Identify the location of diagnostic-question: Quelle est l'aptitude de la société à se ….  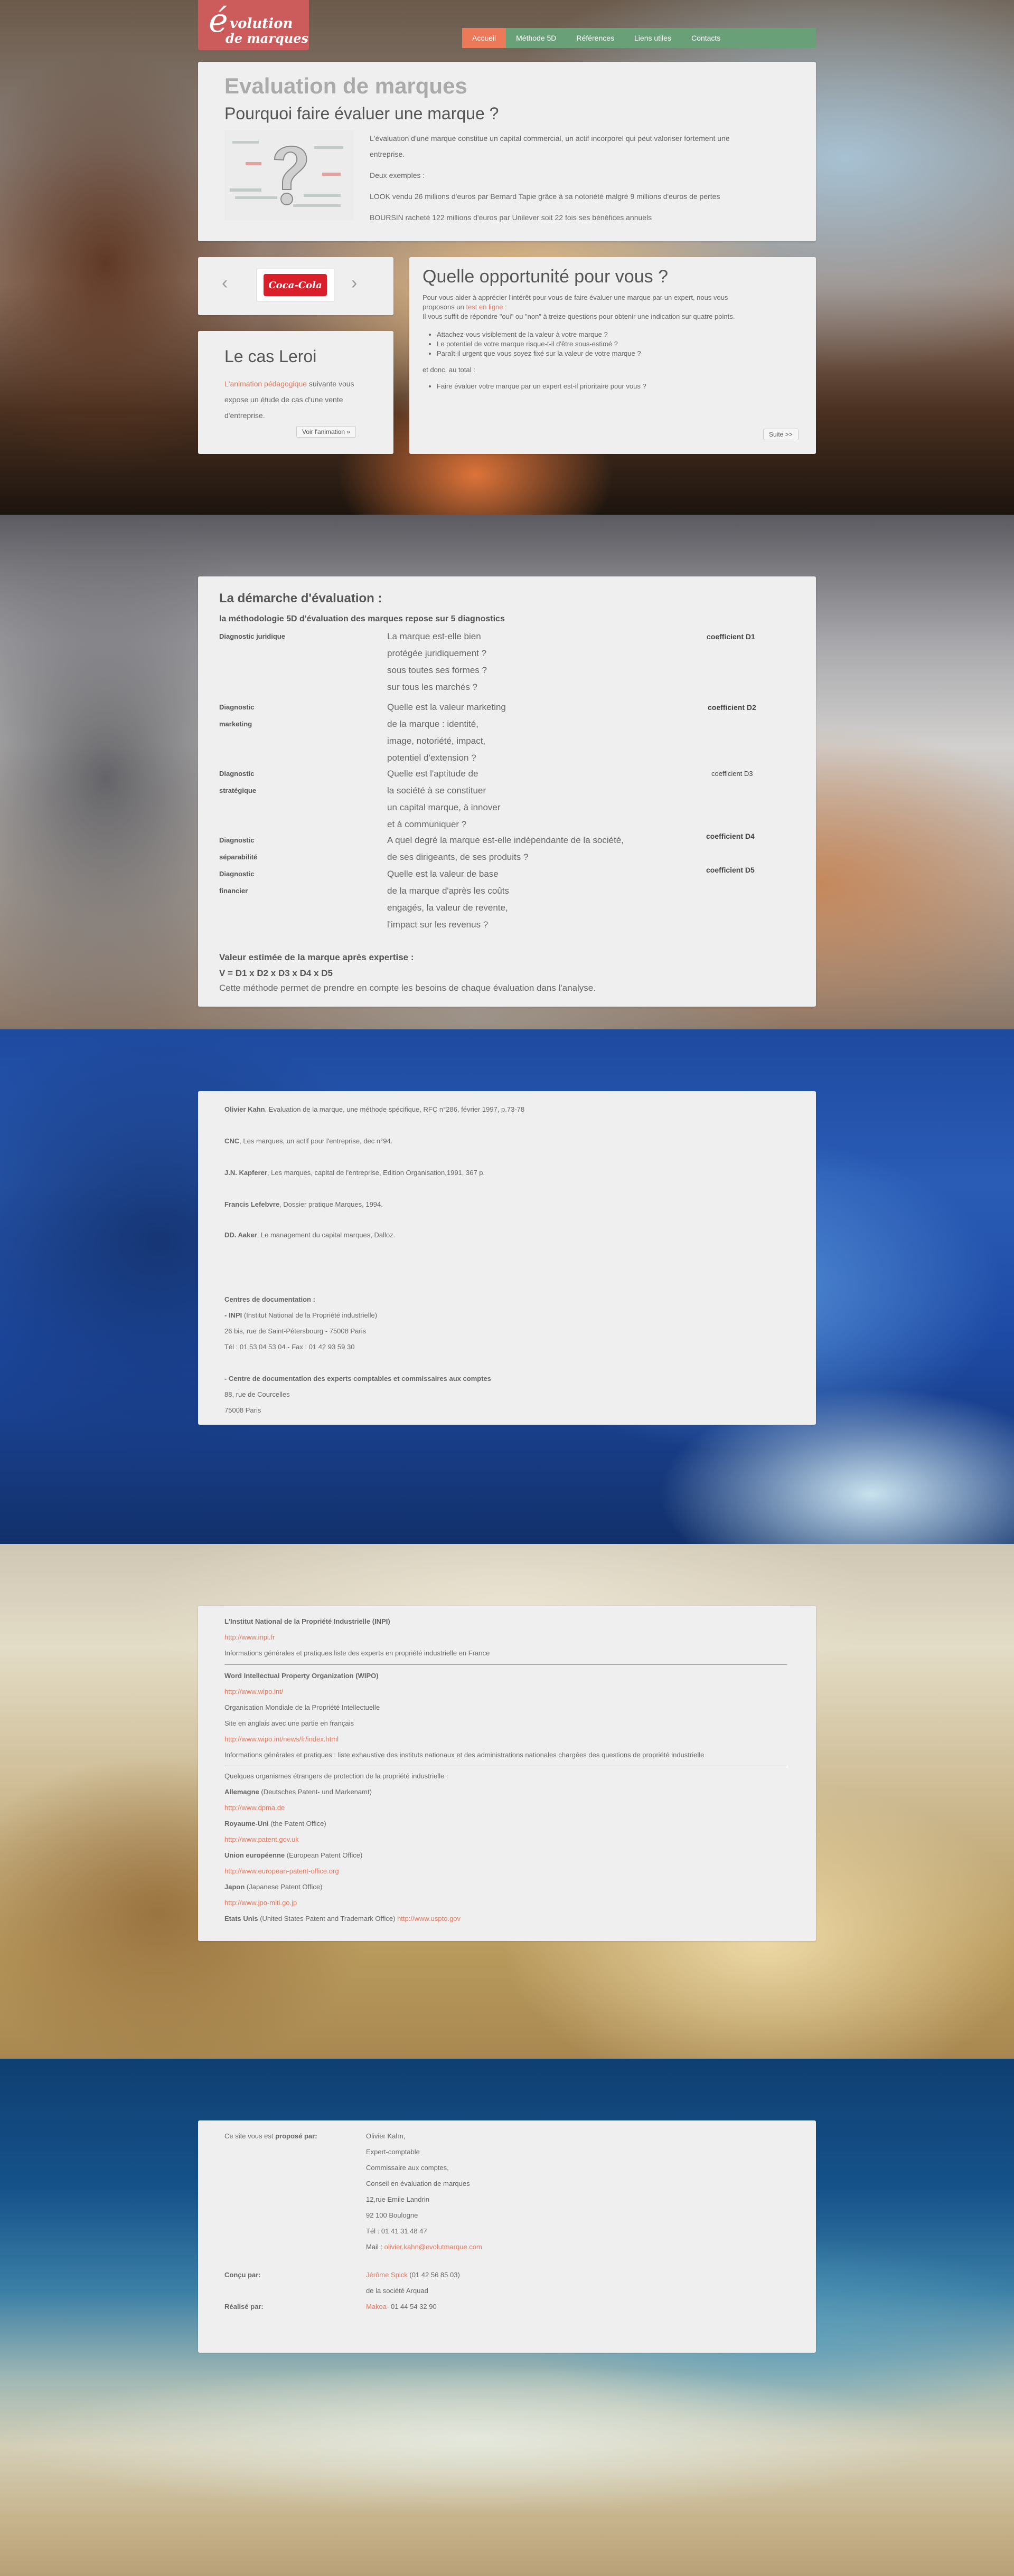
(444, 799).